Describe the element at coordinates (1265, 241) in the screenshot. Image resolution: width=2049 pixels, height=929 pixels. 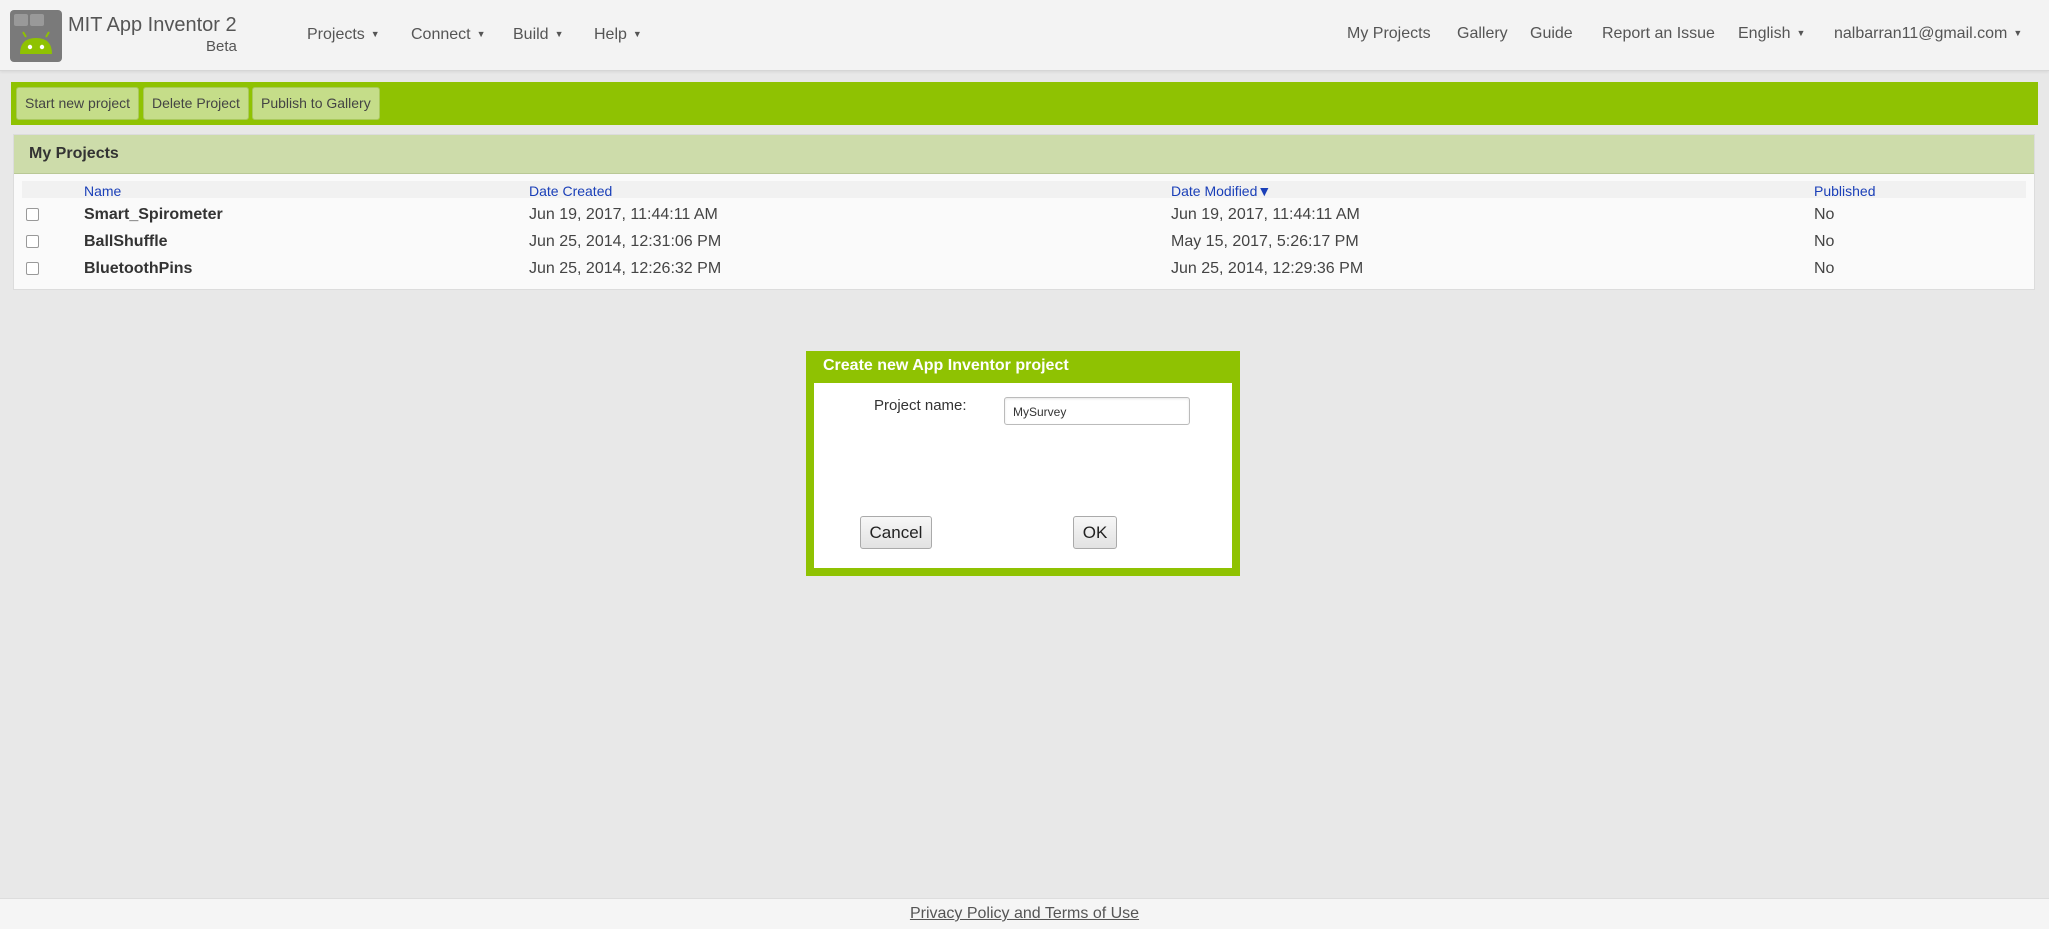
I see `date-modified: May 15, 2017, 5:26:17 PM` at that location.